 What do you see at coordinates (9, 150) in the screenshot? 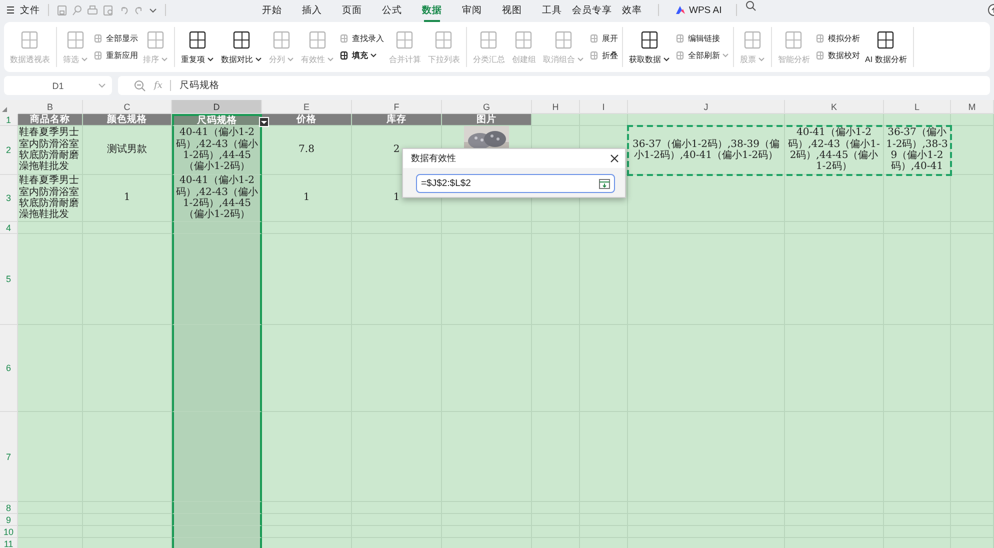
I see `row-header: 2` at bounding box center [9, 150].